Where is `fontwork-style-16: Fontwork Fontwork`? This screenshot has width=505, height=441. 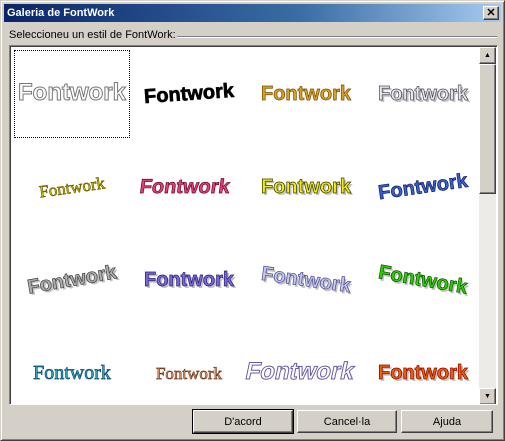 fontwork-style-16: Fontwork Fontwork is located at coordinates (423, 366).